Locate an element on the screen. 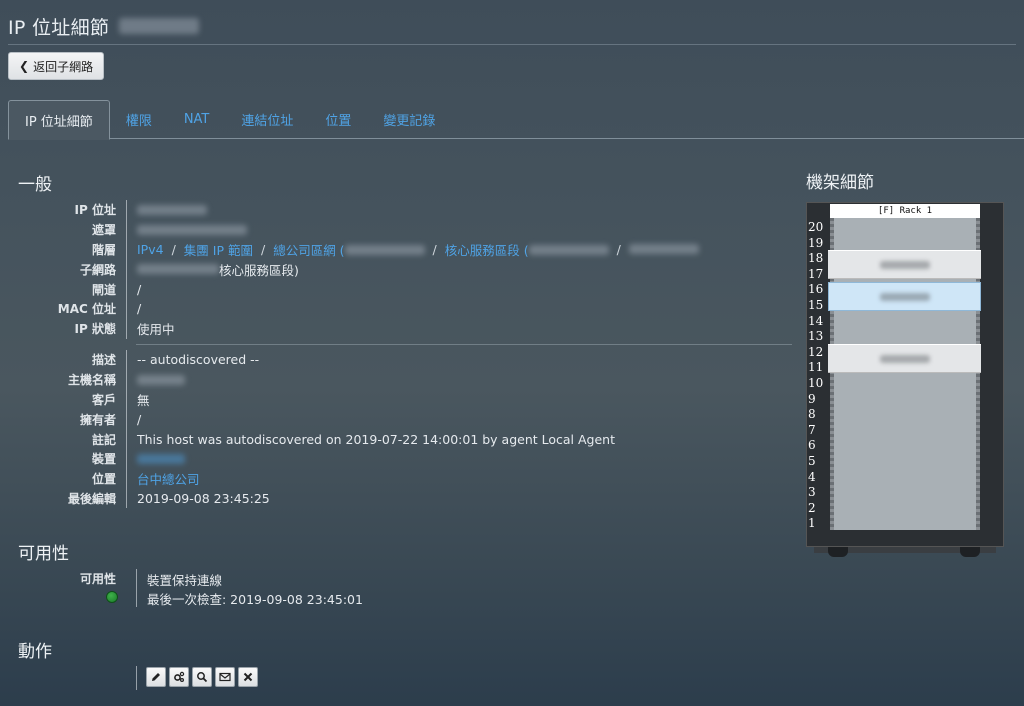 Image resolution: width=1024 pixels, height=706 pixels. redacted-hostname is located at coordinates (161, 379).